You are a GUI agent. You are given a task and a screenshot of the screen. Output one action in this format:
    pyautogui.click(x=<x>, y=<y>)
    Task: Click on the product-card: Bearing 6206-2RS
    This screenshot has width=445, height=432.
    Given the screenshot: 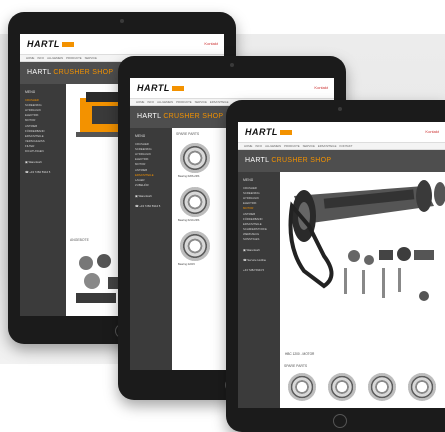 What is the action you would take?
    pyautogui.click(x=198, y=161)
    